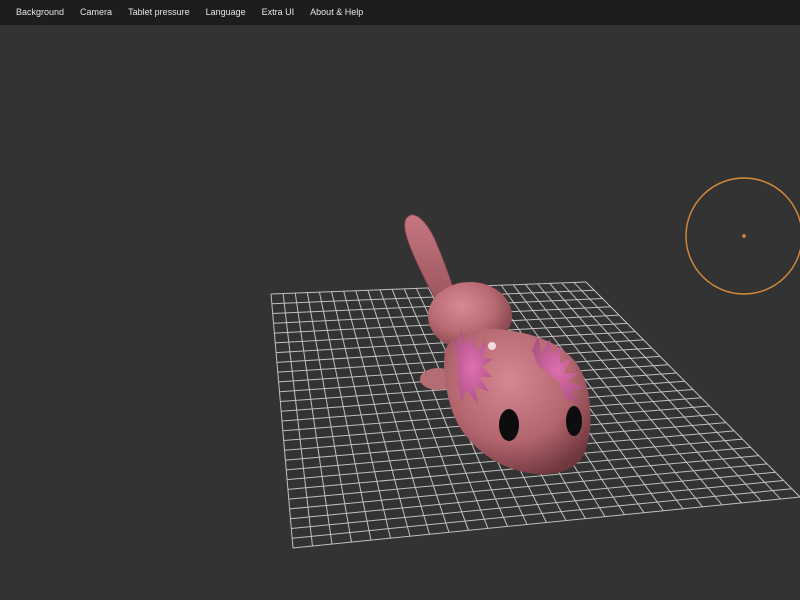 The height and width of the screenshot is (600, 800). What do you see at coordinates (278, 12) in the screenshot?
I see `menu-extra-ui: Extra UI` at bounding box center [278, 12].